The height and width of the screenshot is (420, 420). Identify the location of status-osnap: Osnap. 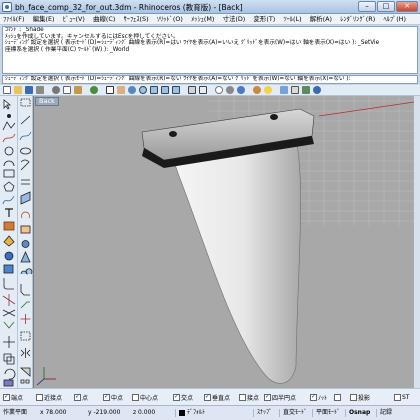
(357, 413).